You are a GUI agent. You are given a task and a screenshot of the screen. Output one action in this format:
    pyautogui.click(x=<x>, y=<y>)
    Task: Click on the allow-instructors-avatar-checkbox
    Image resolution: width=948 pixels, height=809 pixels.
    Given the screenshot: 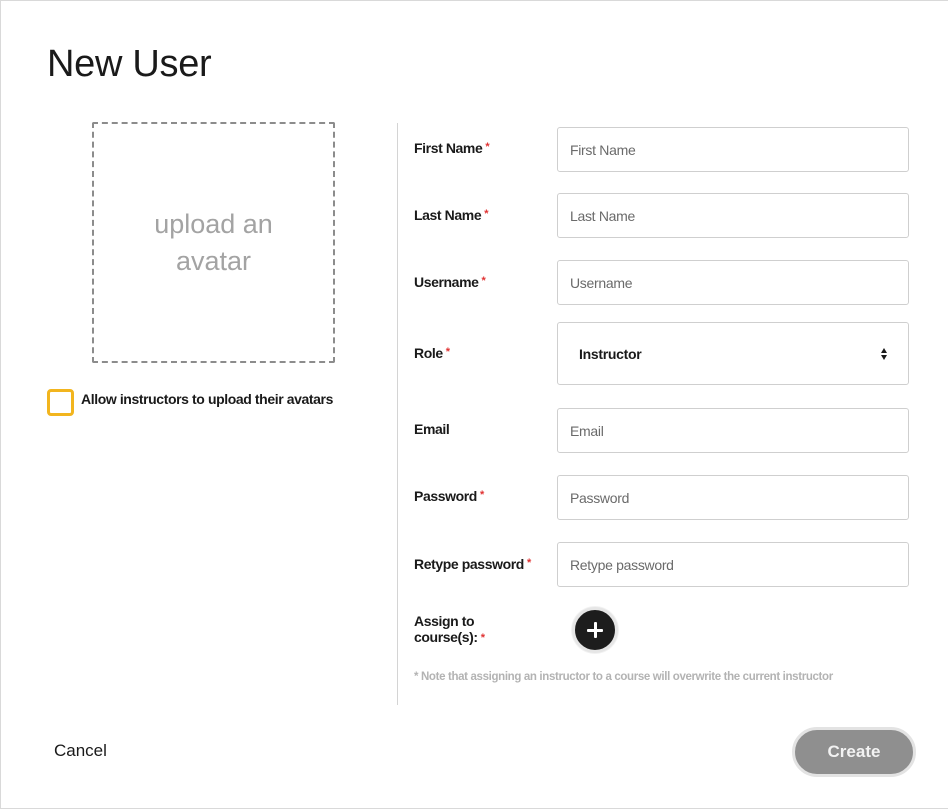 What is the action you would take?
    pyautogui.click(x=60, y=402)
    